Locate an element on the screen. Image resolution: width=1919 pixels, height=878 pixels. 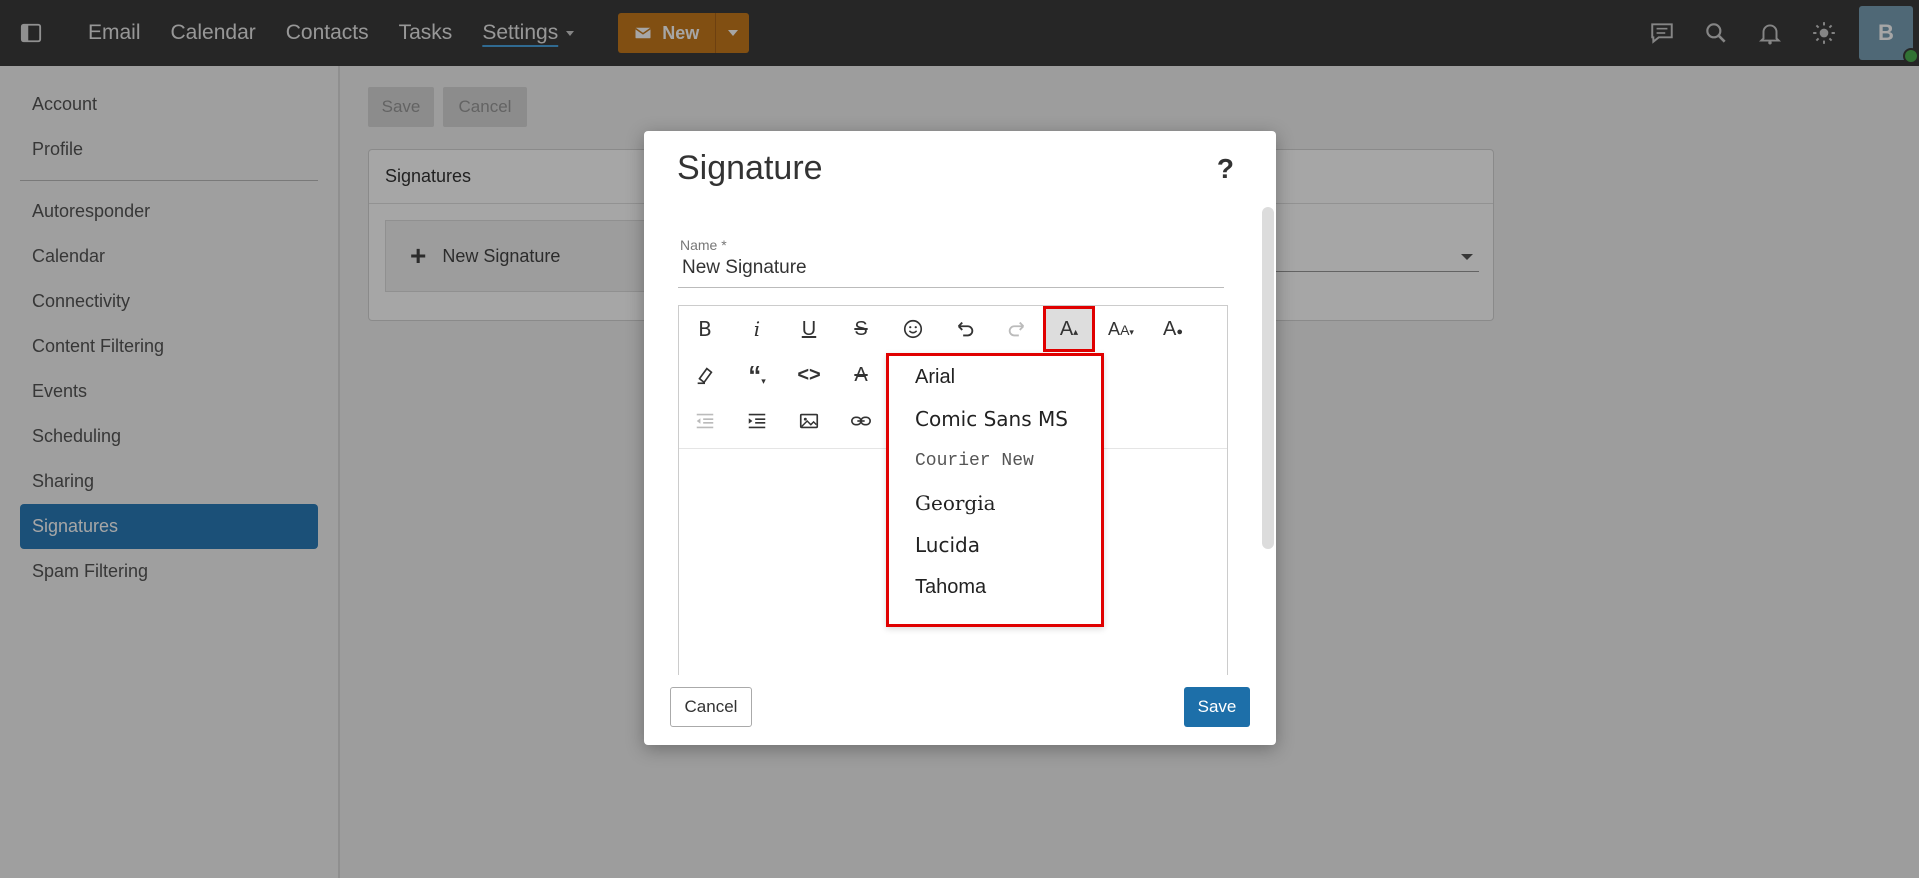
underline-icon: U is located at coordinates (809, 328).